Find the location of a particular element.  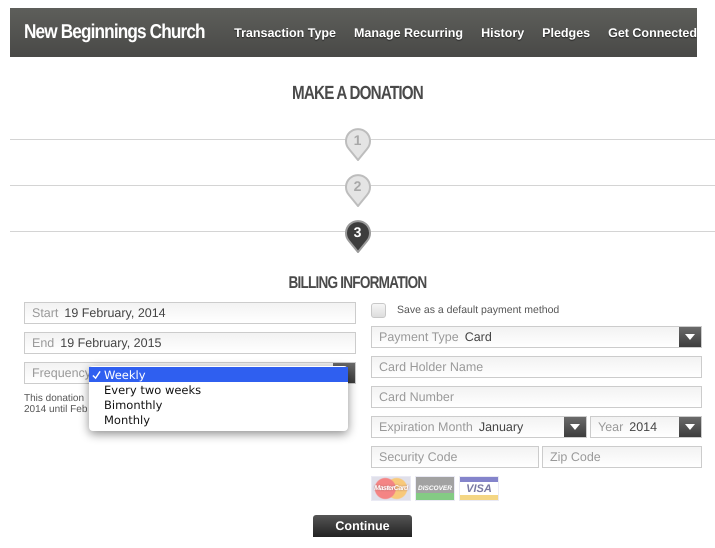

page-title: MAKE A DONATION is located at coordinates (357, 94).